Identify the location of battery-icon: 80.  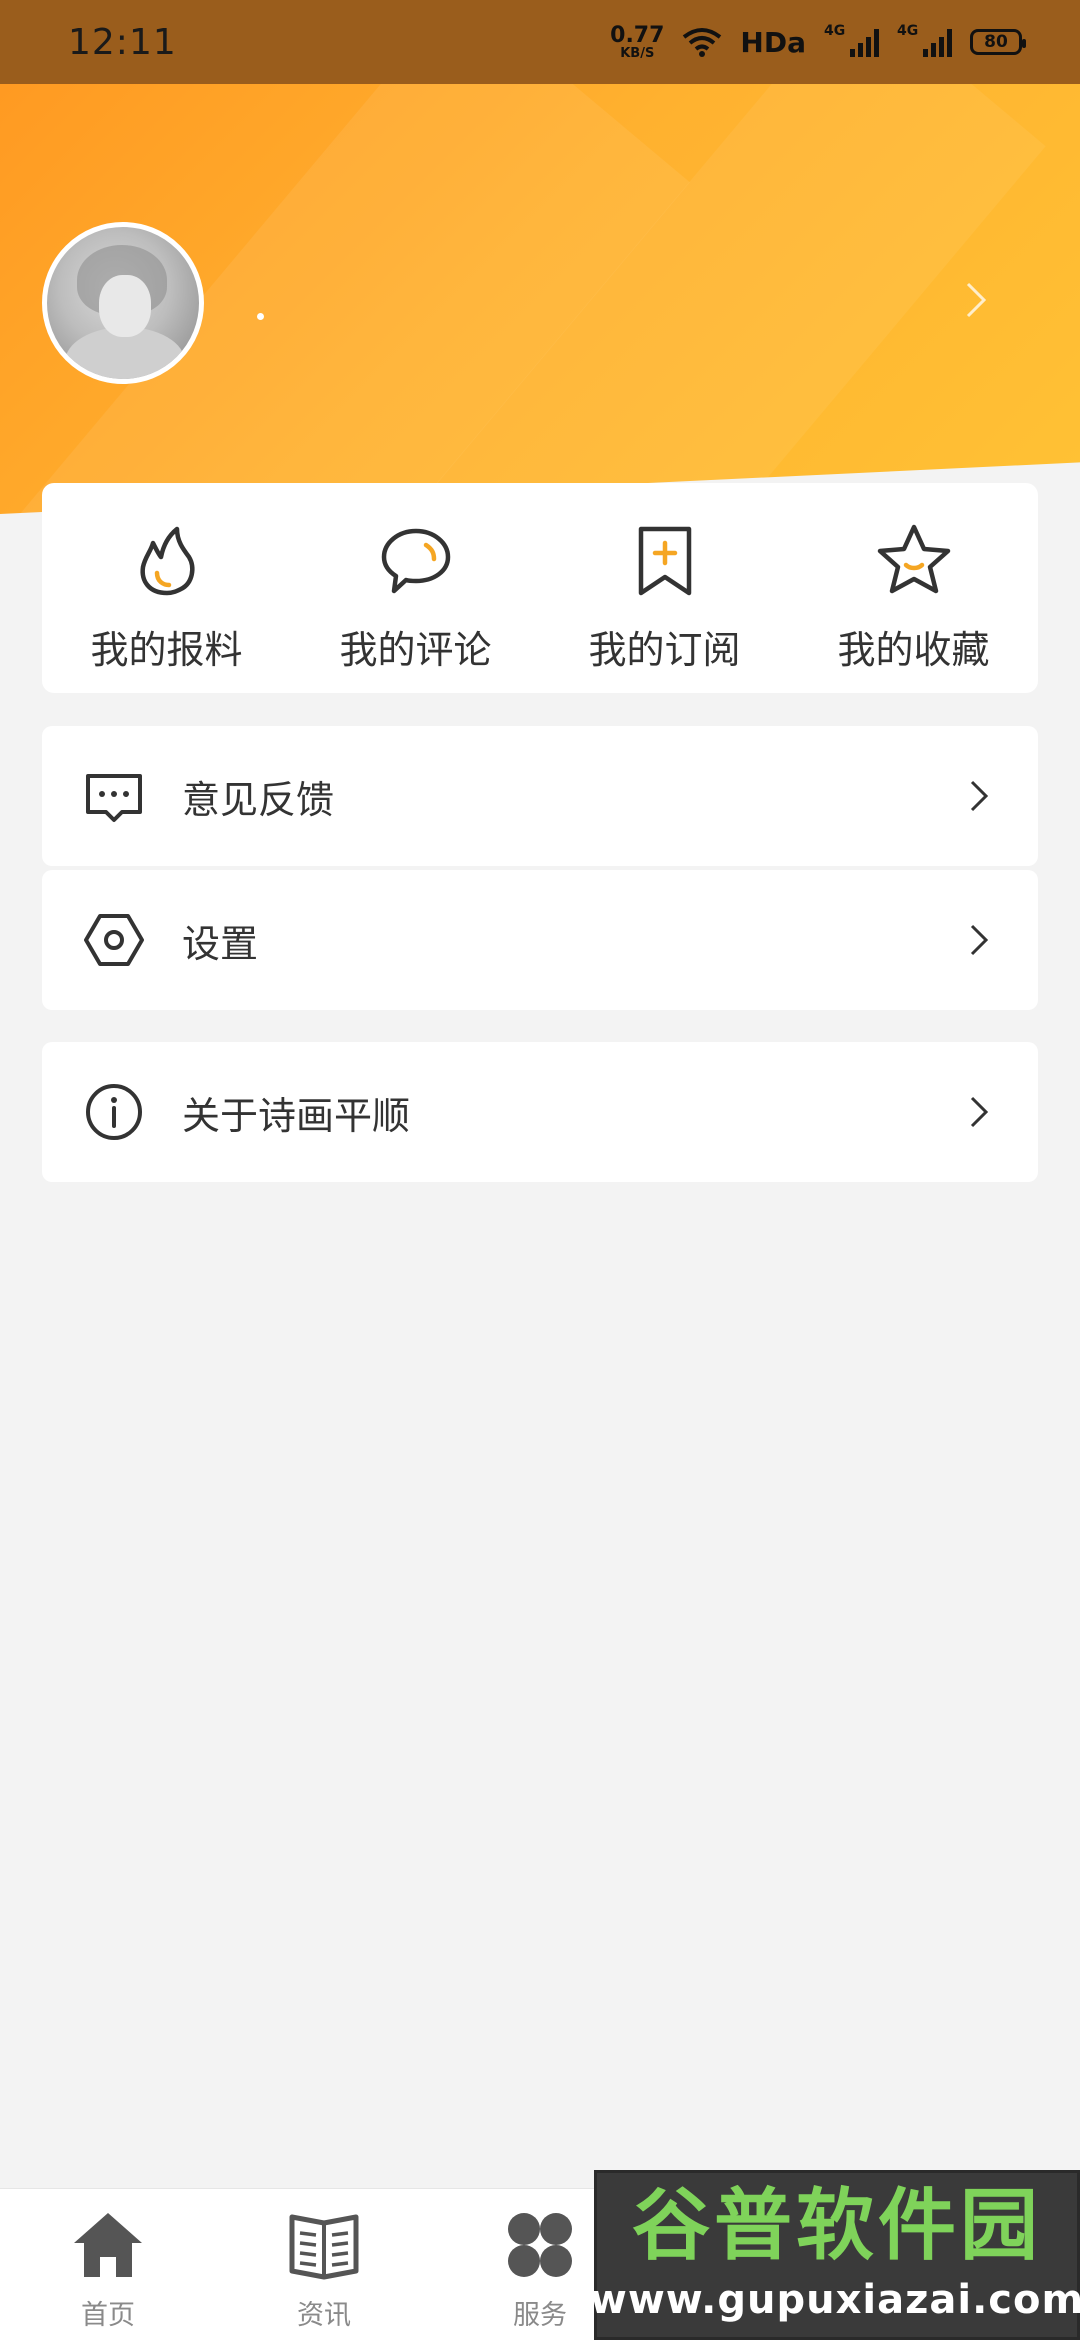
(998, 42).